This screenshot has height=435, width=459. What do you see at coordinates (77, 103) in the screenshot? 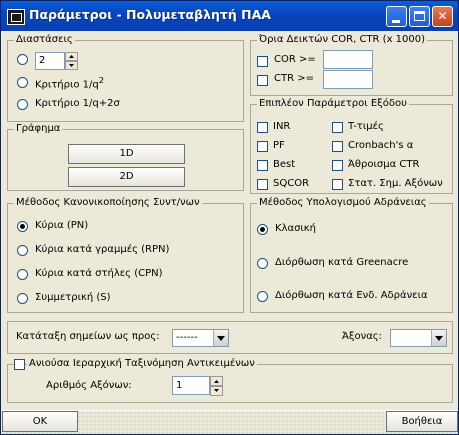
I see `criterion2-label: Κριτήριο 1/q+2σ` at bounding box center [77, 103].